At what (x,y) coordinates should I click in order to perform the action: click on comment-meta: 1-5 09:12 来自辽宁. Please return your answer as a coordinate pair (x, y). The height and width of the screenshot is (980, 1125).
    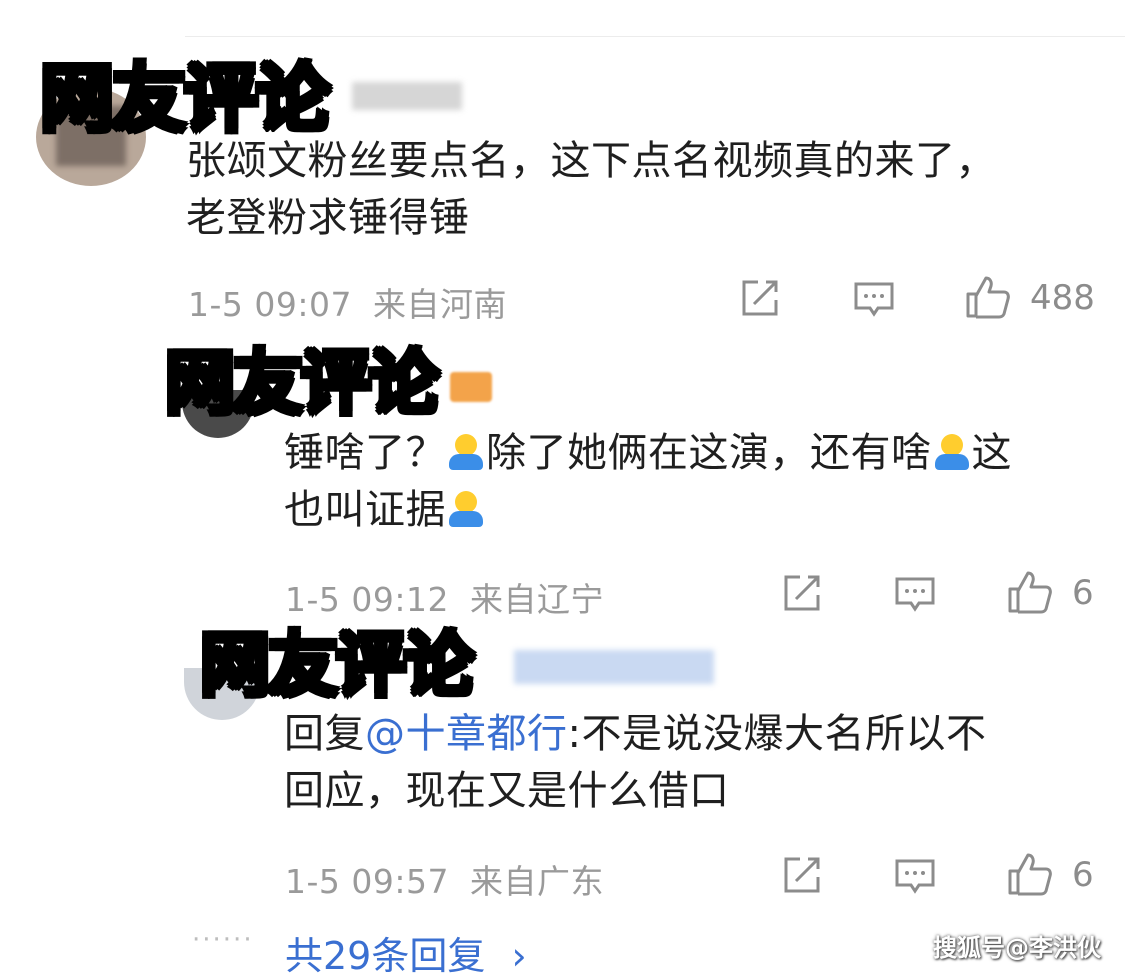
    Looking at the image, I should click on (444, 597).